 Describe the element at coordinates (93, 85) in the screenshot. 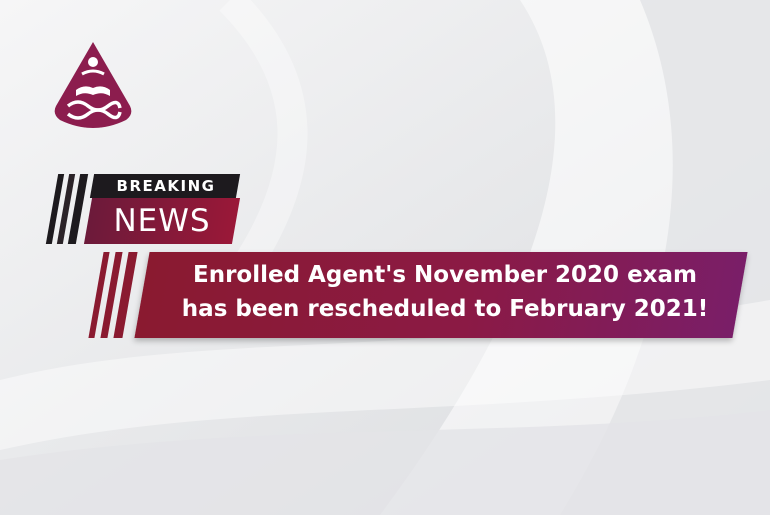

I see `reading-person-logo-icon` at that location.